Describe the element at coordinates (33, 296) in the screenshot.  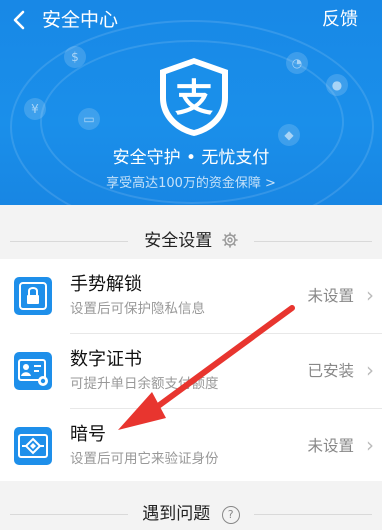
I see `lock-icon` at that location.